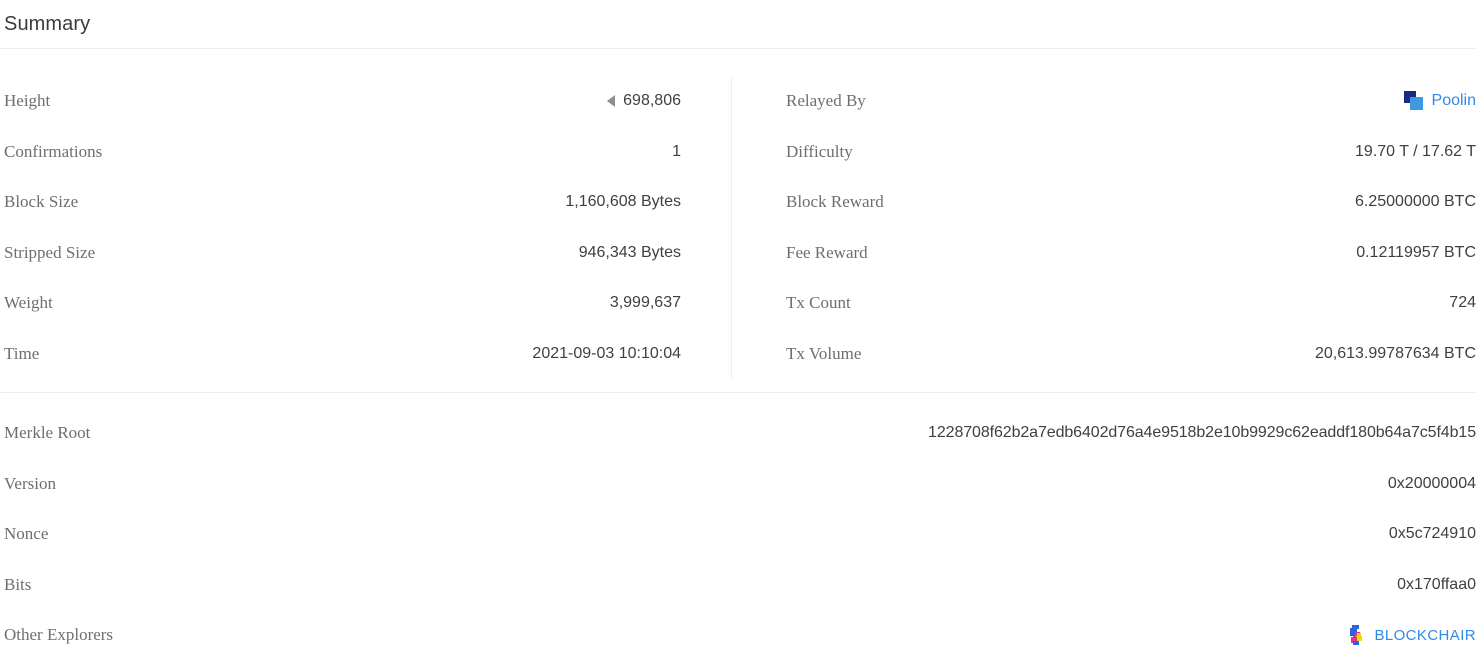  I want to click on value-time: 2021-09-03 10:10:04, so click(606, 353).